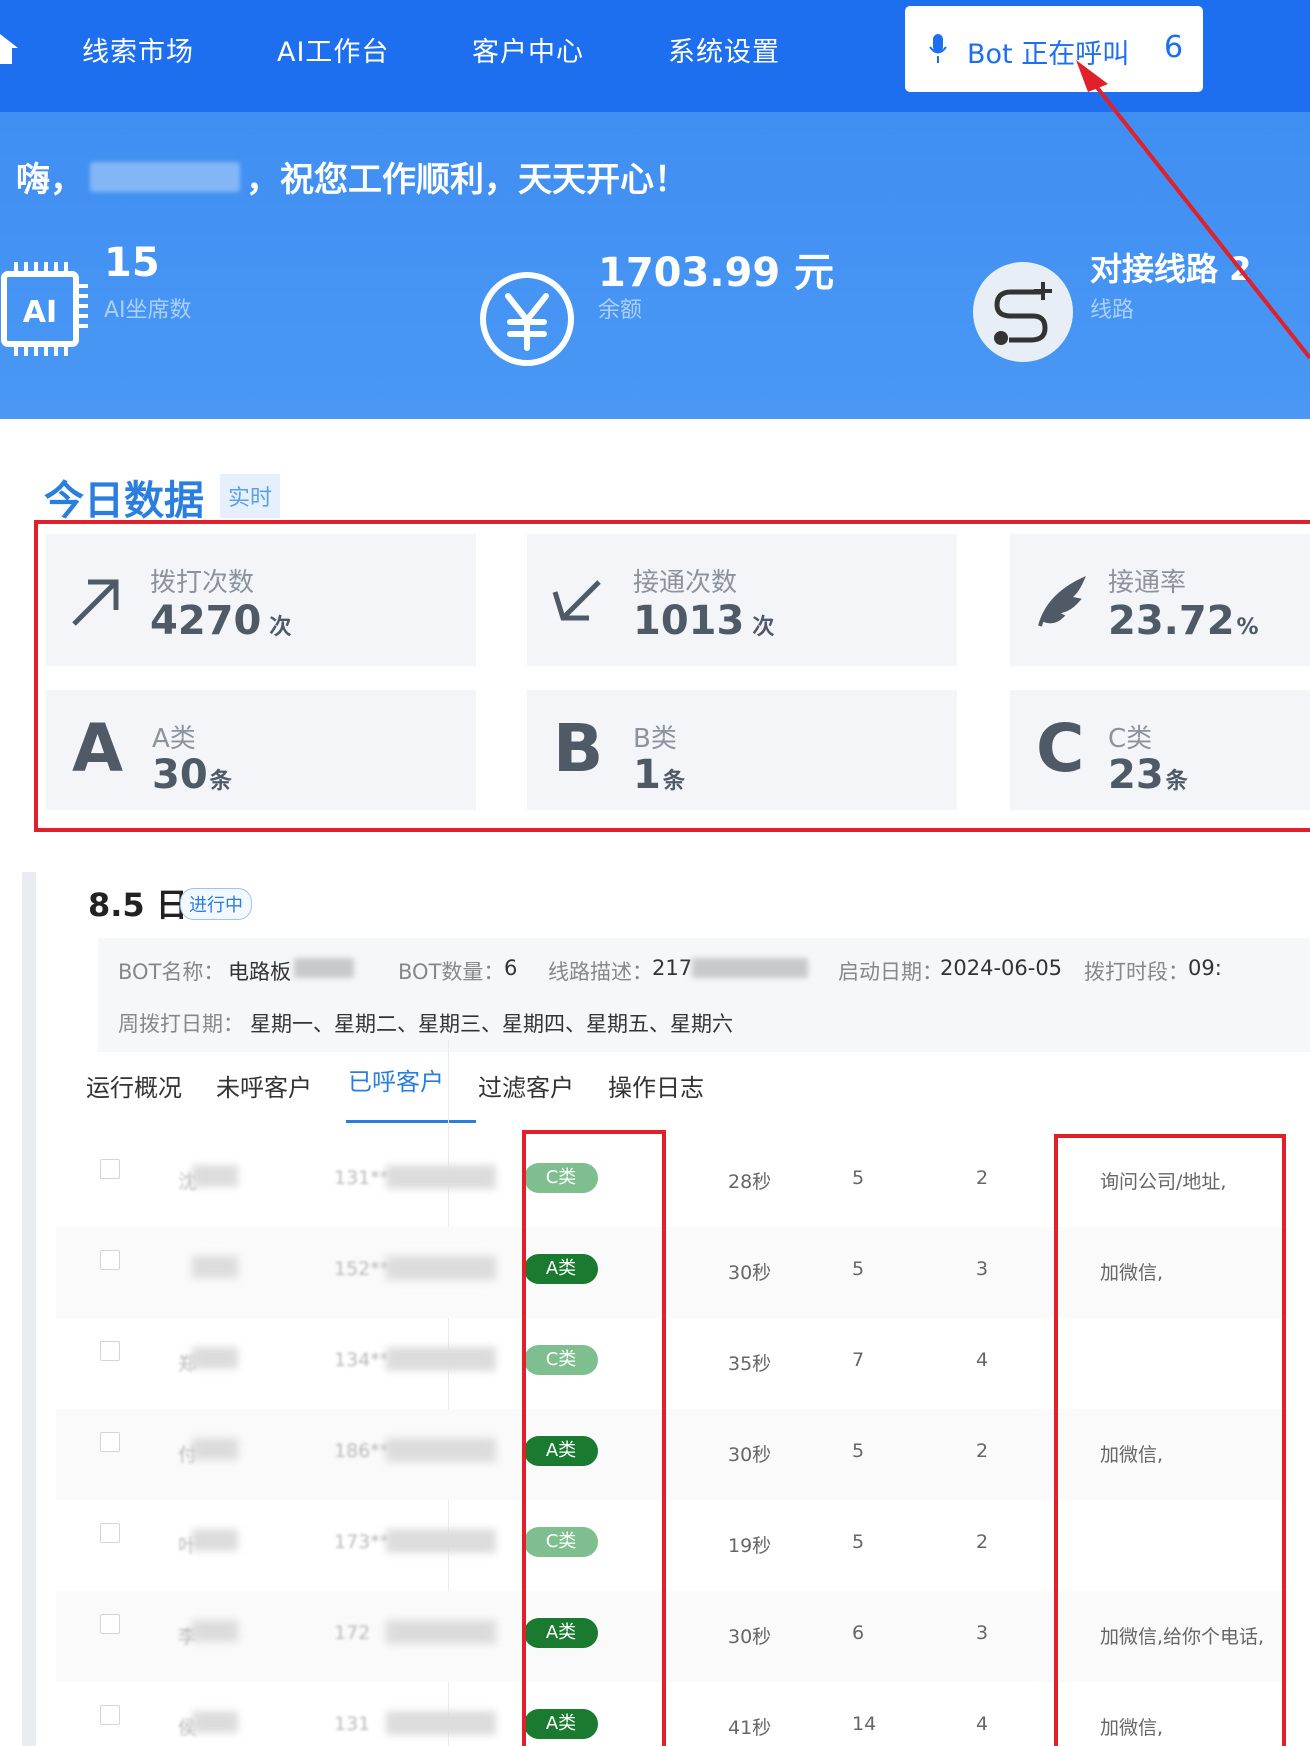 This screenshot has height=1746, width=1310. I want to click on arrow-up-right-icon, so click(95, 602).